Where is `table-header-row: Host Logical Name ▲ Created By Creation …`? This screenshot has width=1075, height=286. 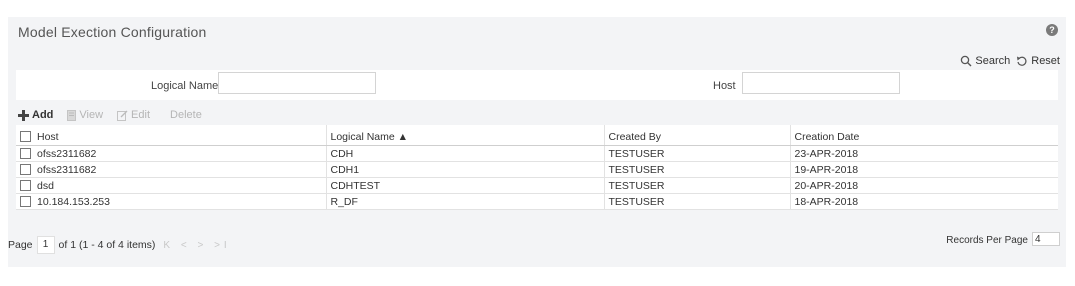 table-header-row: Host Logical Name ▲ Created By Creation … is located at coordinates (537, 135).